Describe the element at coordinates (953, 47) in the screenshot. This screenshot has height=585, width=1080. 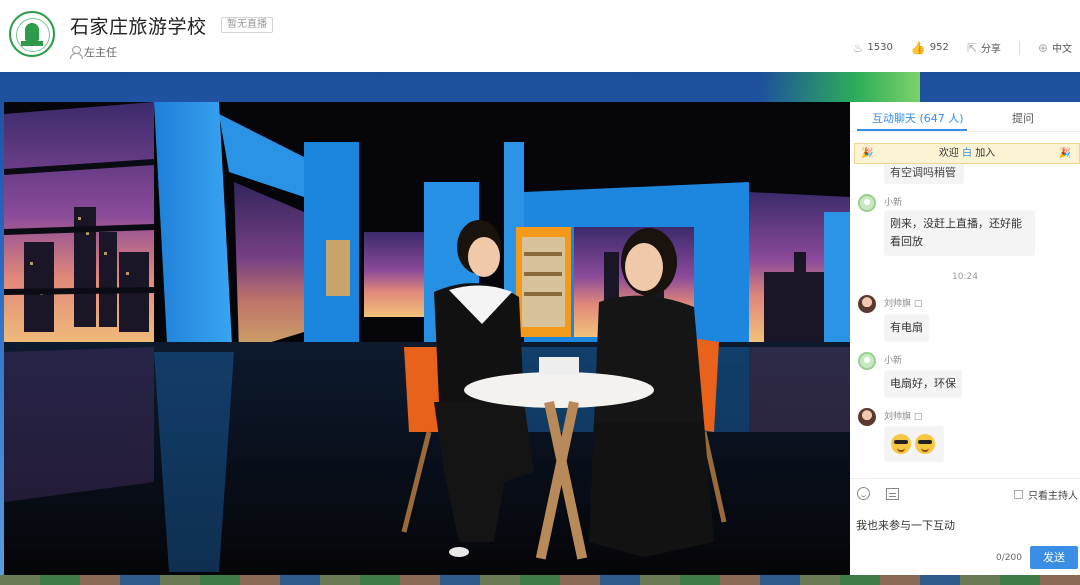
I see `stats-bar: ♨ 1530 👍 952 ⇱ 分享 ⊕ 中文` at that location.